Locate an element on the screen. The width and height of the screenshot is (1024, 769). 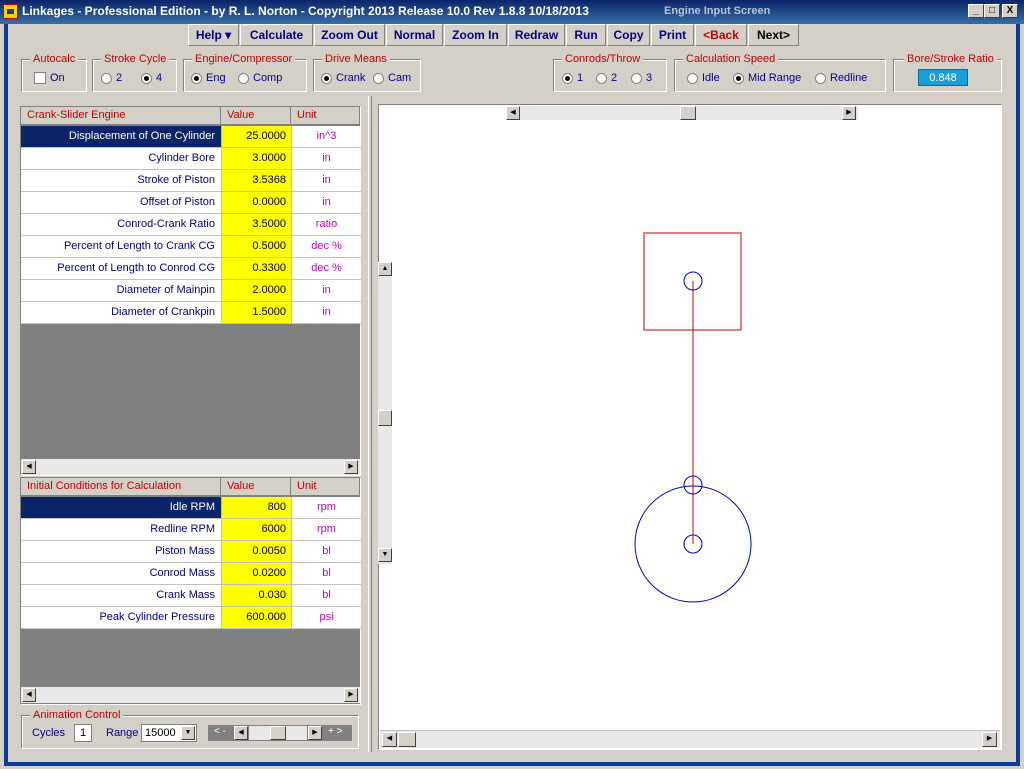
canvas-vscrollbar: ▲ ▼ is located at coordinates (385, 413).